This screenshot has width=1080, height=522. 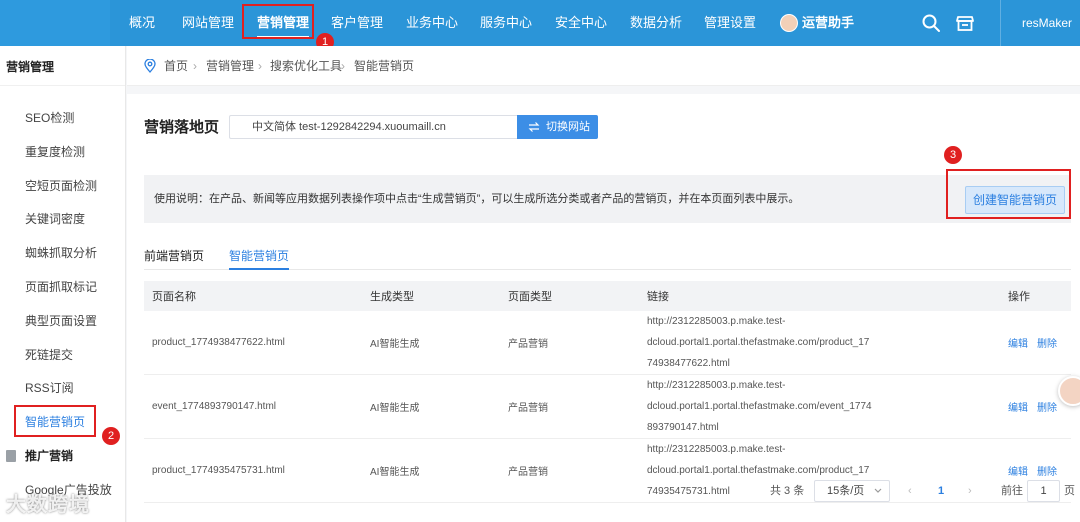 What do you see at coordinates (49, 388) in the screenshot?
I see `sidebar-item-rss: RSS订阅` at bounding box center [49, 388].